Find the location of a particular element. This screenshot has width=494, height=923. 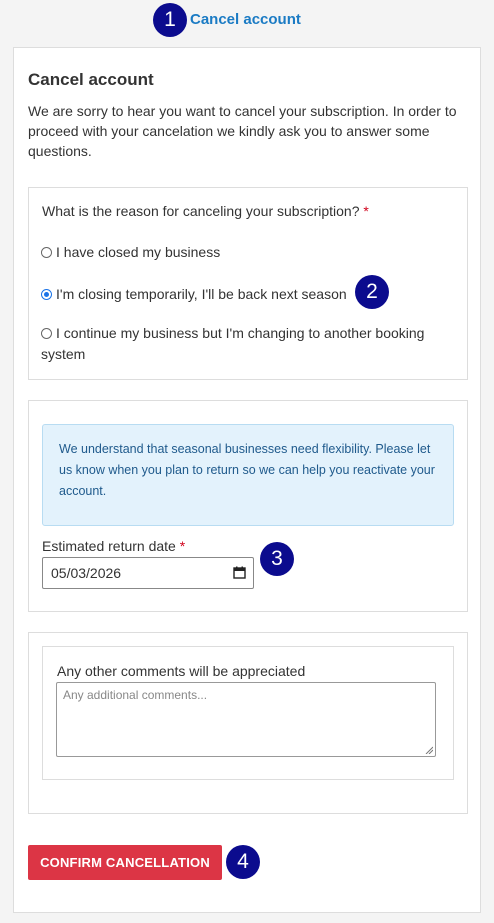

radio-closed-business is located at coordinates (46, 252).